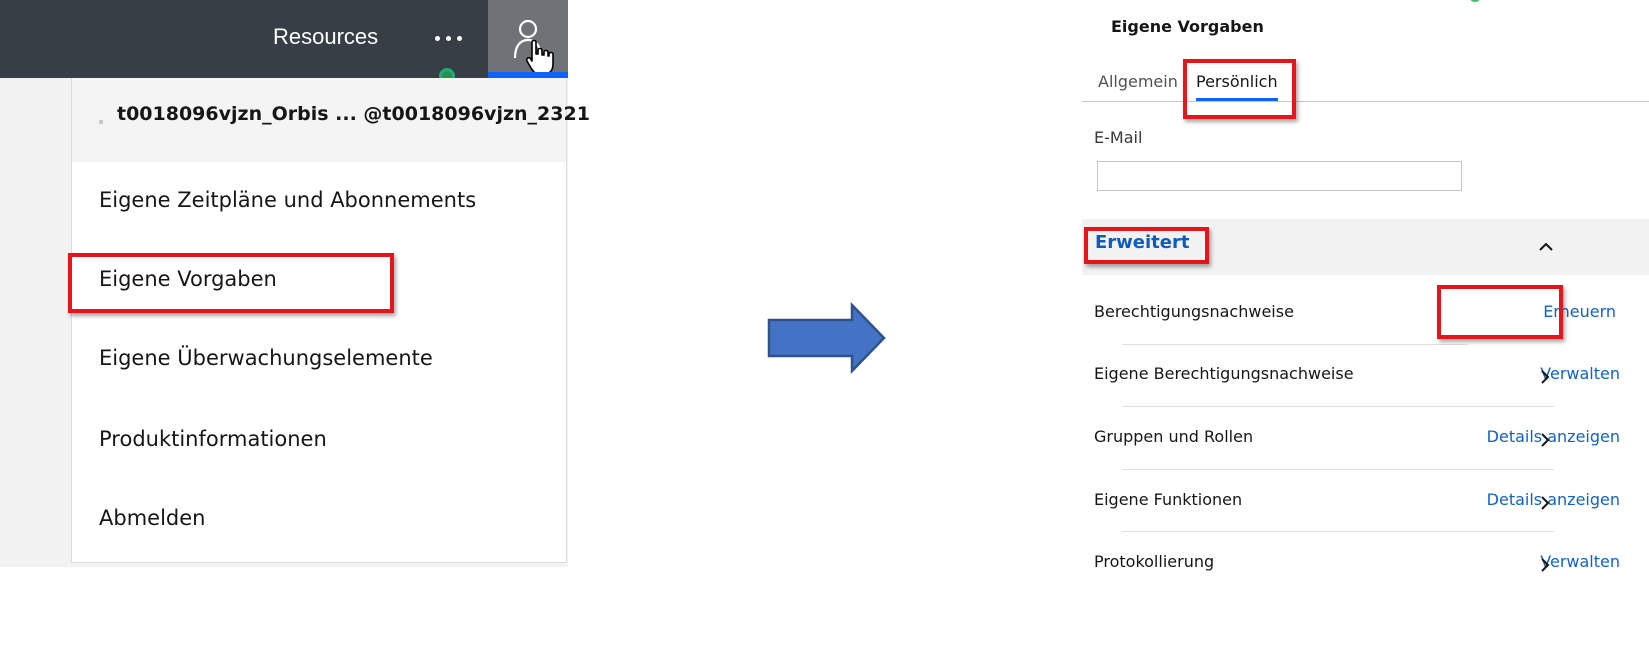  I want to click on tab-allgemein: Allgemein, so click(1138, 81).